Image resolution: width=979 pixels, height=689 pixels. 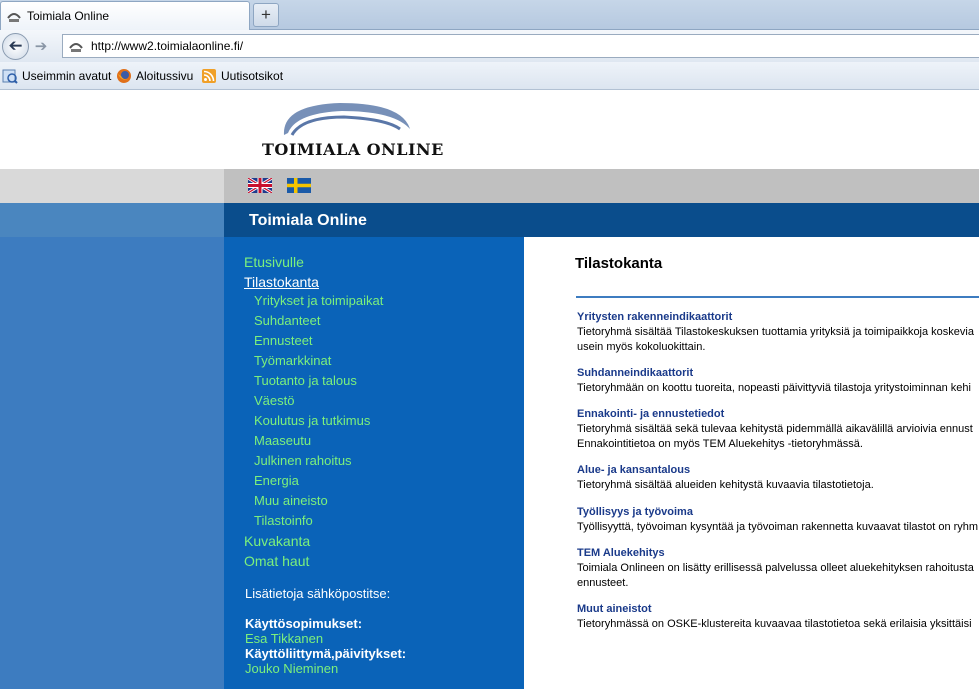 I want to click on bookmark-label: Useimmin avatut, so click(x=67, y=76).